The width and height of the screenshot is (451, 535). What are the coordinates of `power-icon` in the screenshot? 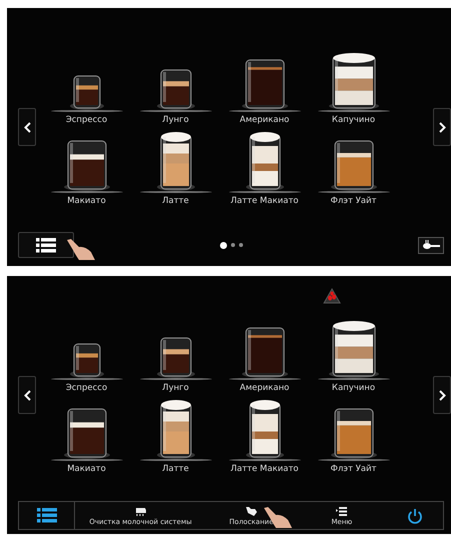 It's located at (415, 516).